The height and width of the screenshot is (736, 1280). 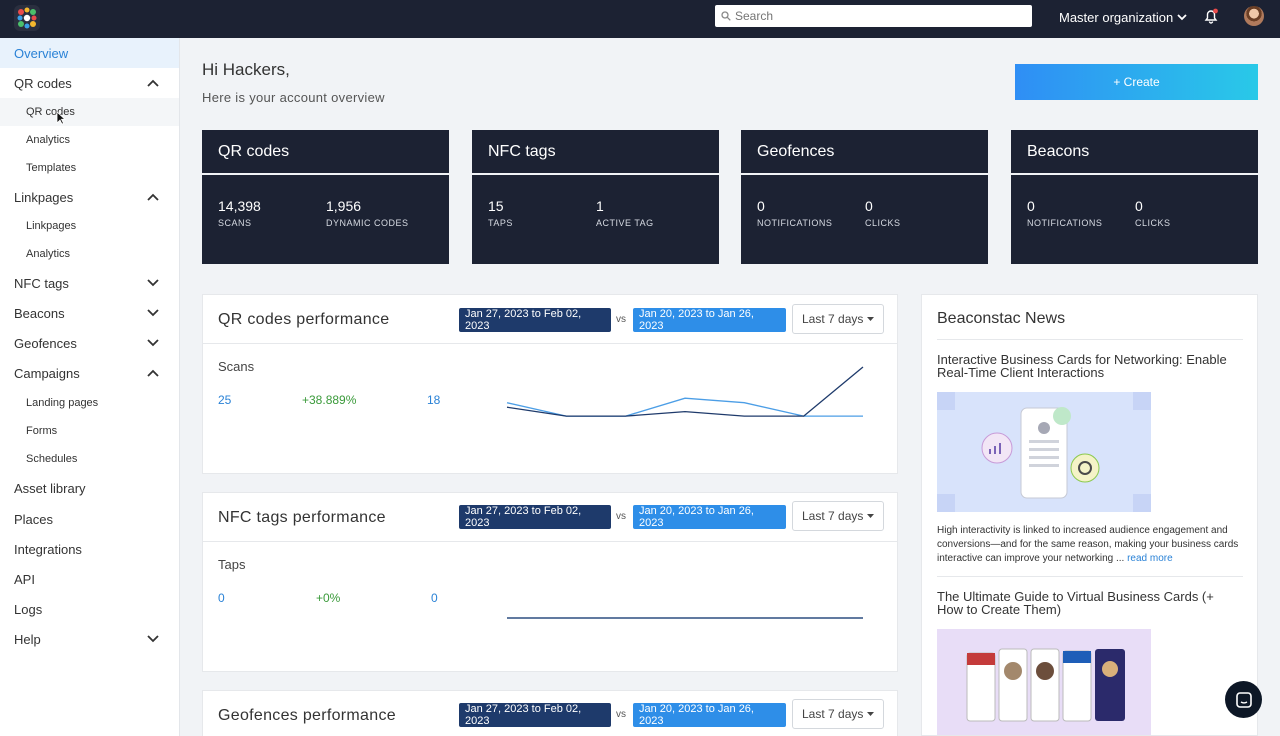 I want to click on create-button: + Create, so click(x=1136, y=82).